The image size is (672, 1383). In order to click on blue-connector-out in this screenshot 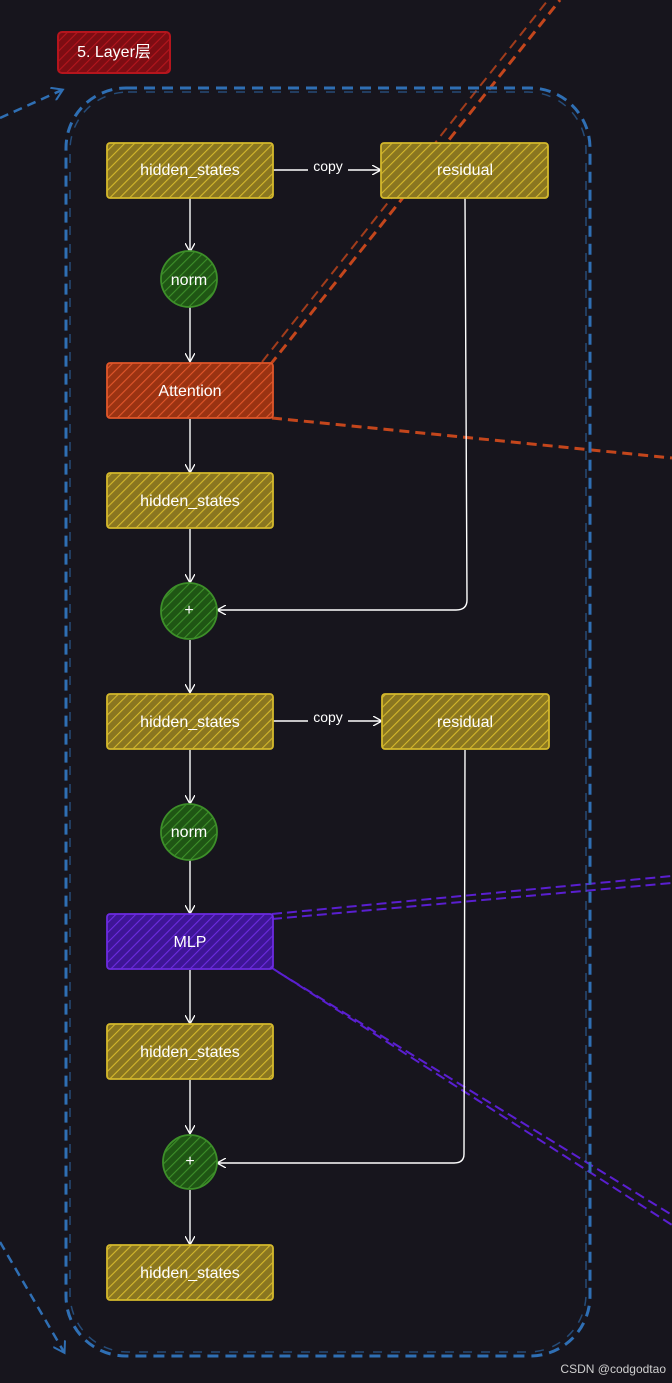, I will do `click(32, 1296)`.